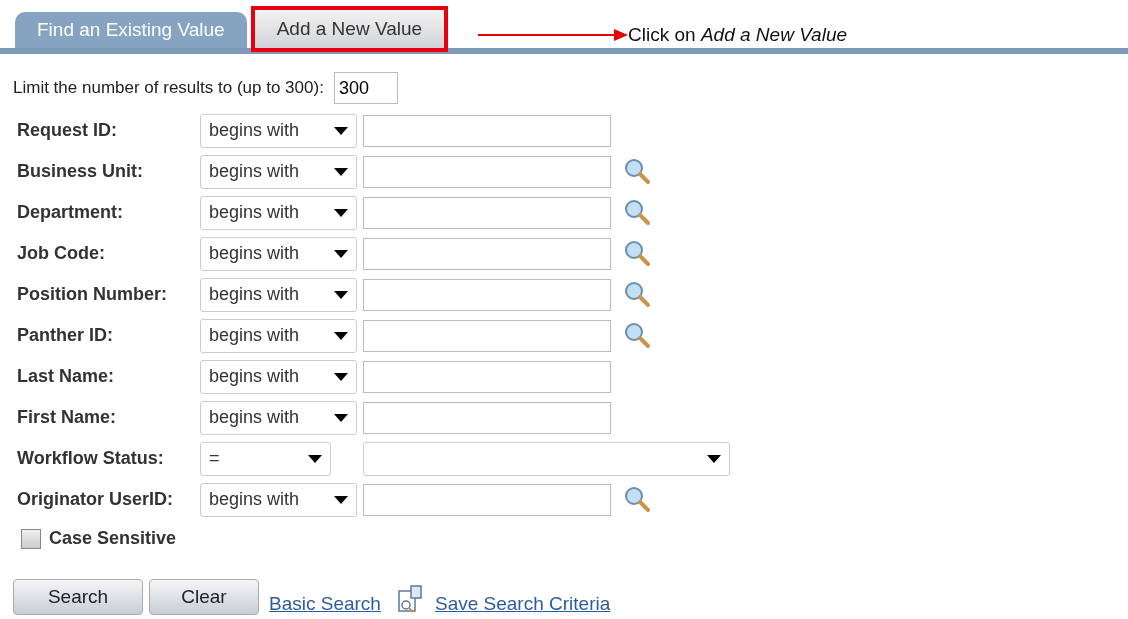  What do you see at coordinates (65, 335) in the screenshot?
I see `field-label: Panther ID:` at bounding box center [65, 335].